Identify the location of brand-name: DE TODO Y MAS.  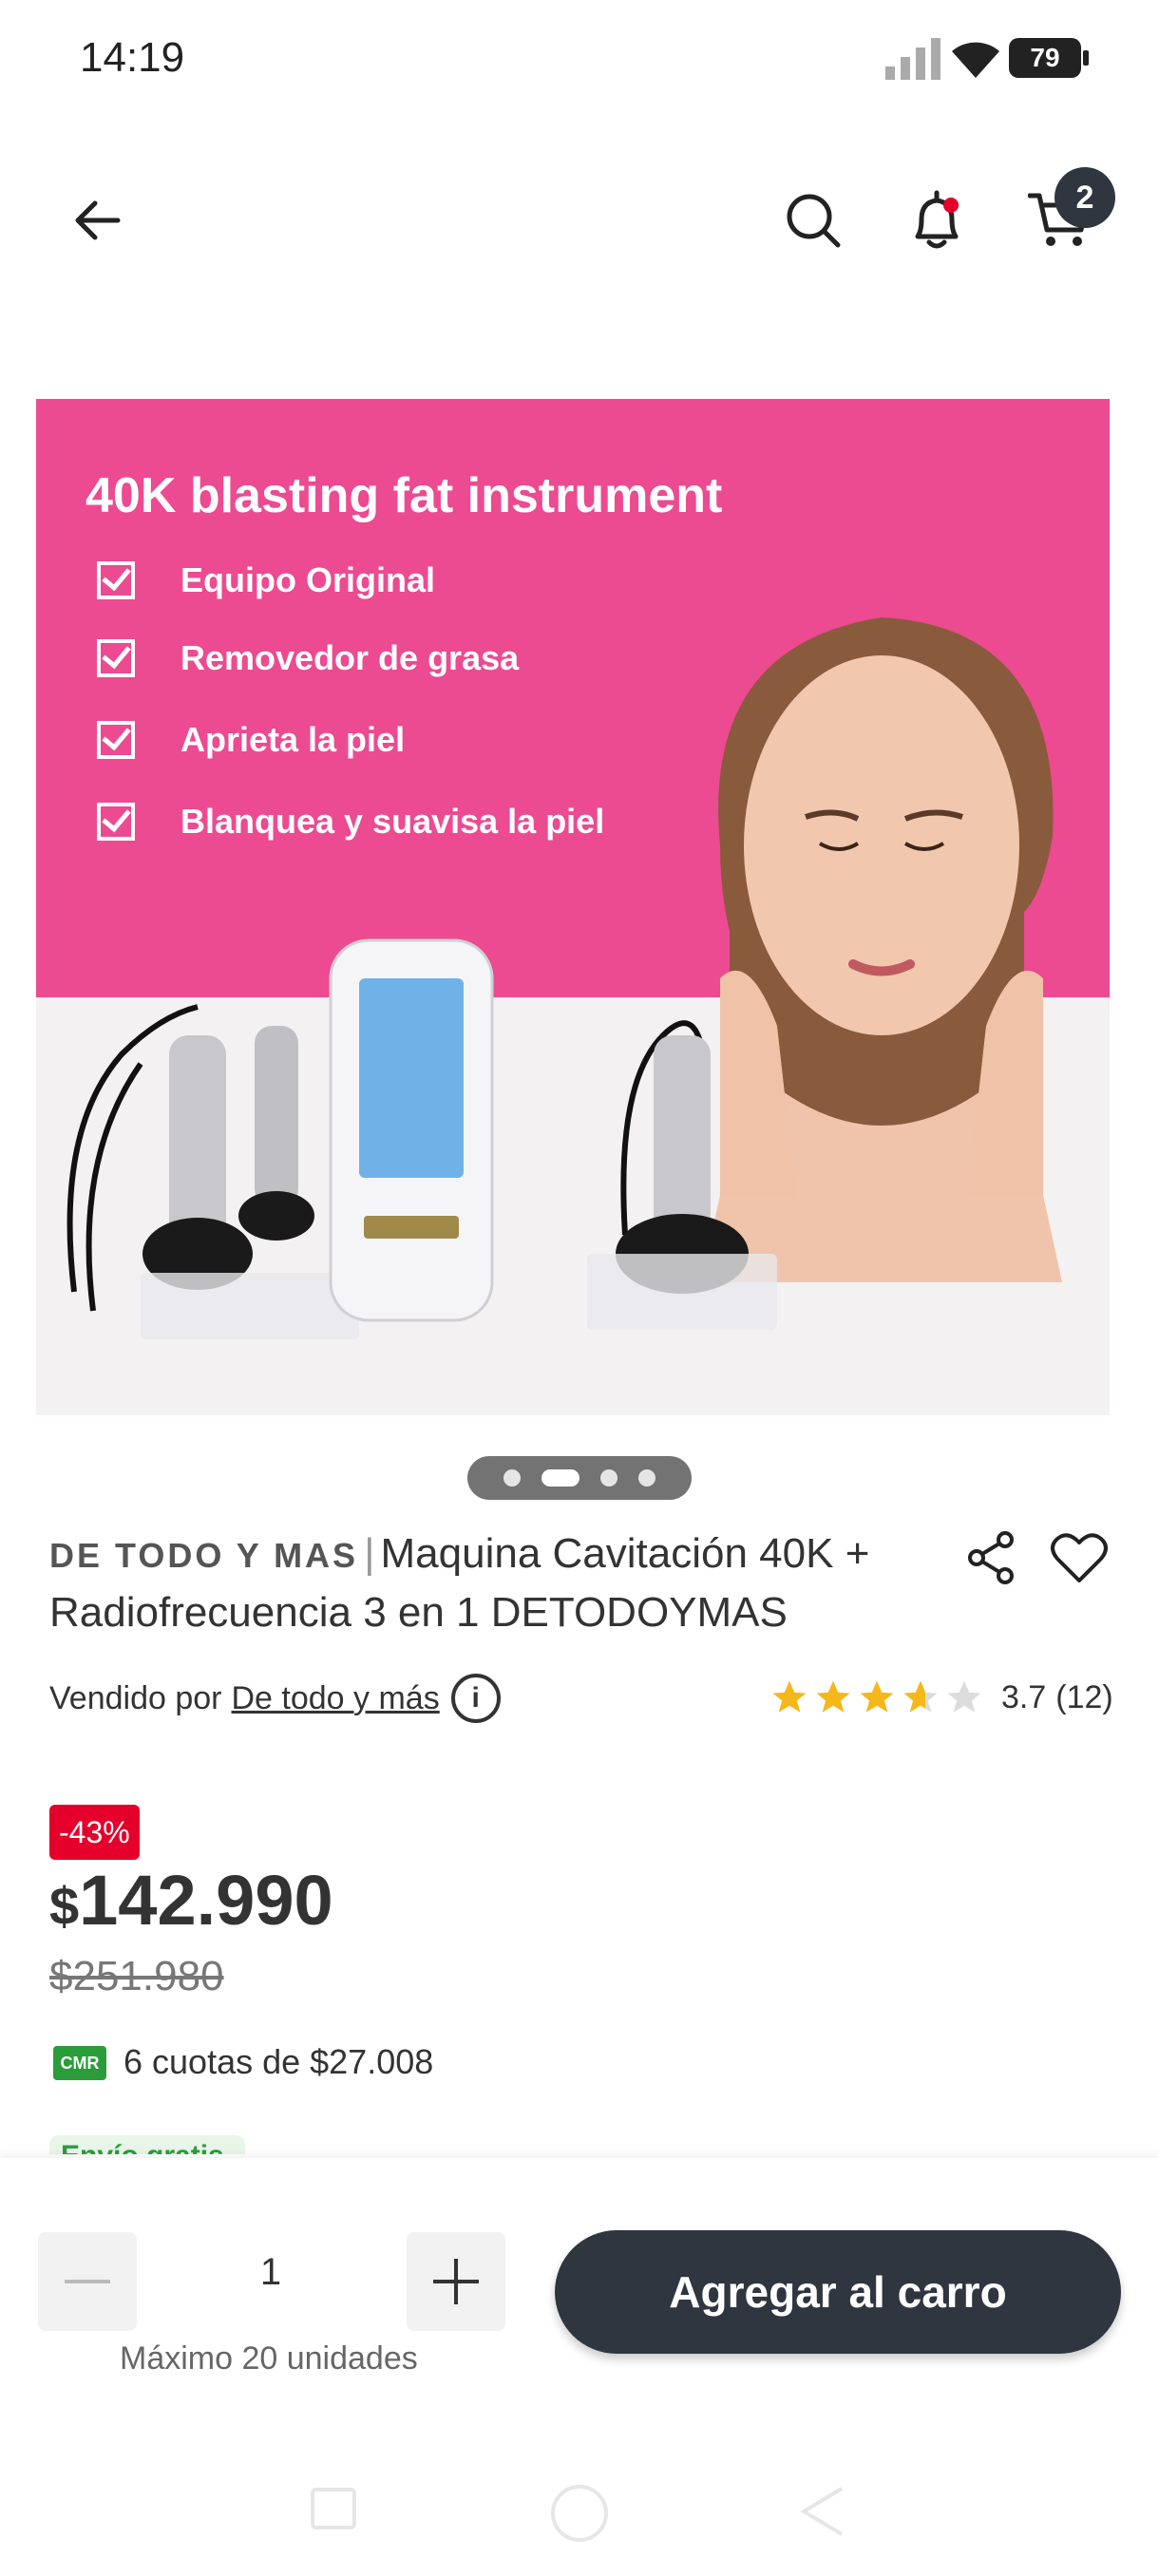
(203, 1555).